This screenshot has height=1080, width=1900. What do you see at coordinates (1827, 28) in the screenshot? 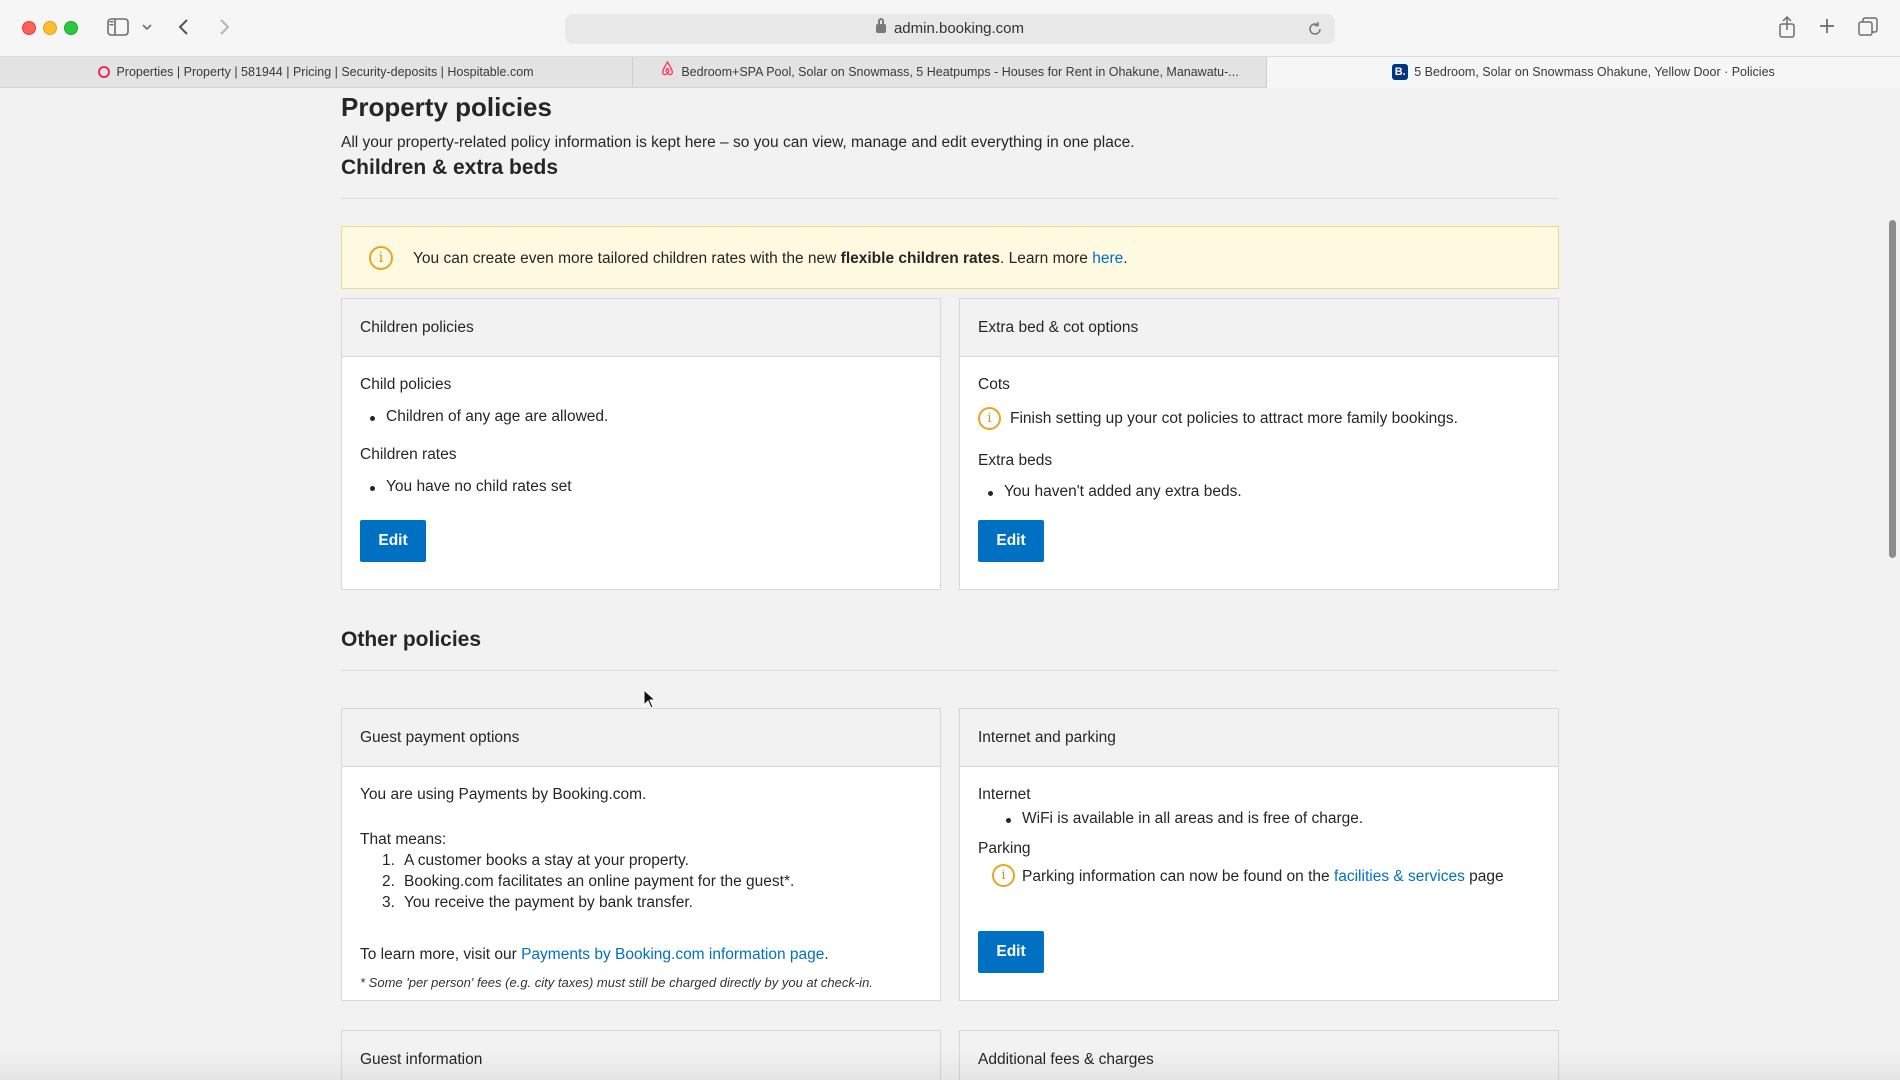
I see `new-tab-icon` at bounding box center [1827, 28].